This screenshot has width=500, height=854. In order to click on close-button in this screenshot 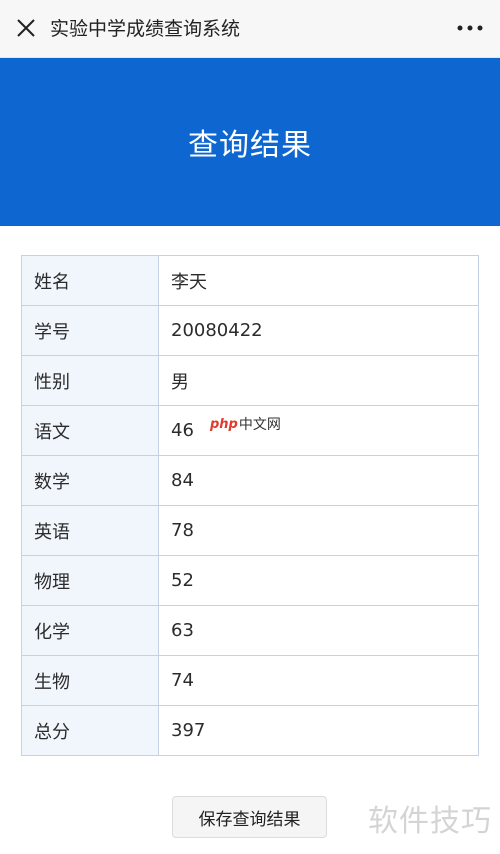, I will do `click(26, 28)`.